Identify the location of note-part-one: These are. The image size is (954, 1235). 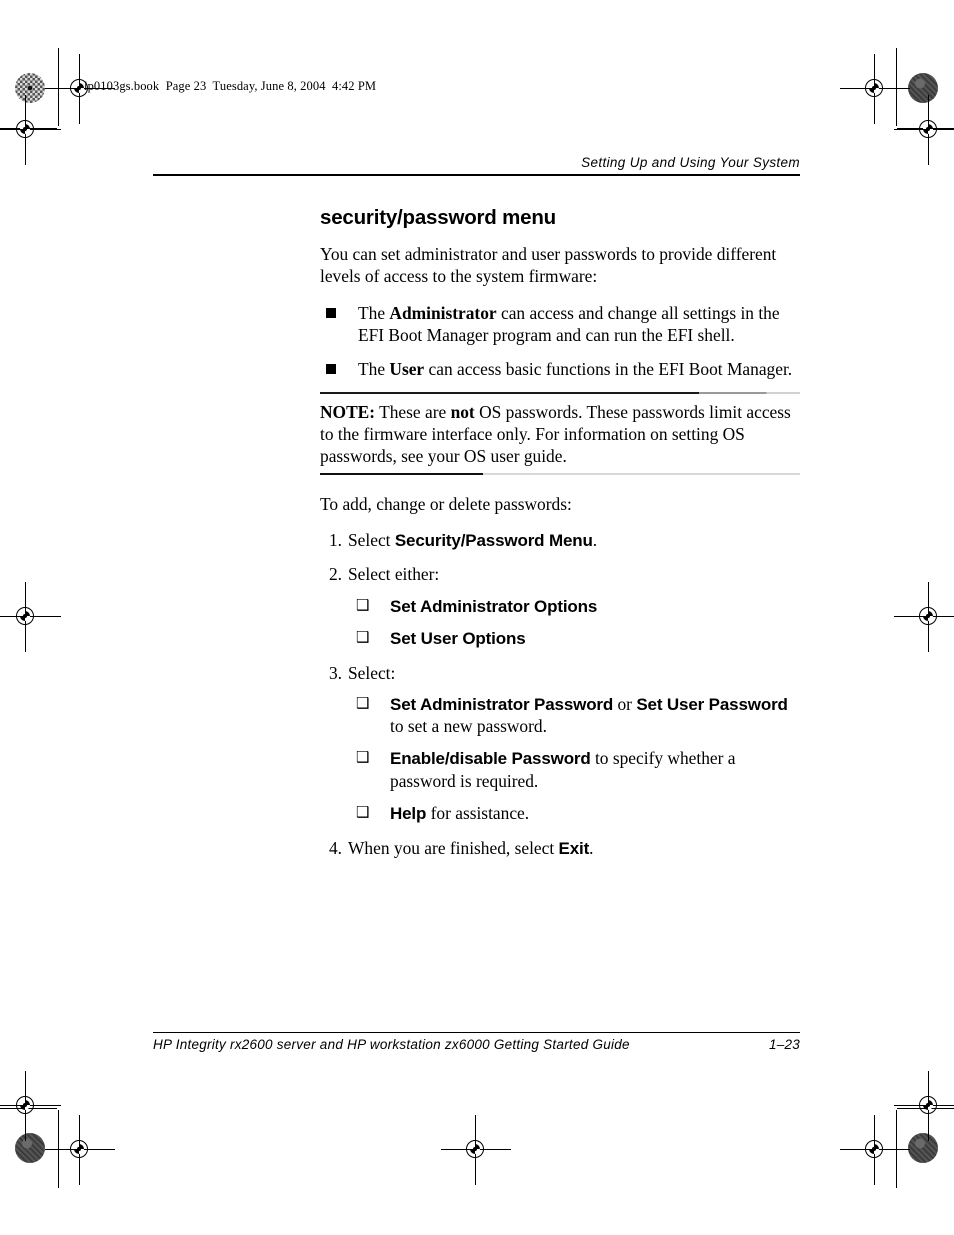
(413, 411).